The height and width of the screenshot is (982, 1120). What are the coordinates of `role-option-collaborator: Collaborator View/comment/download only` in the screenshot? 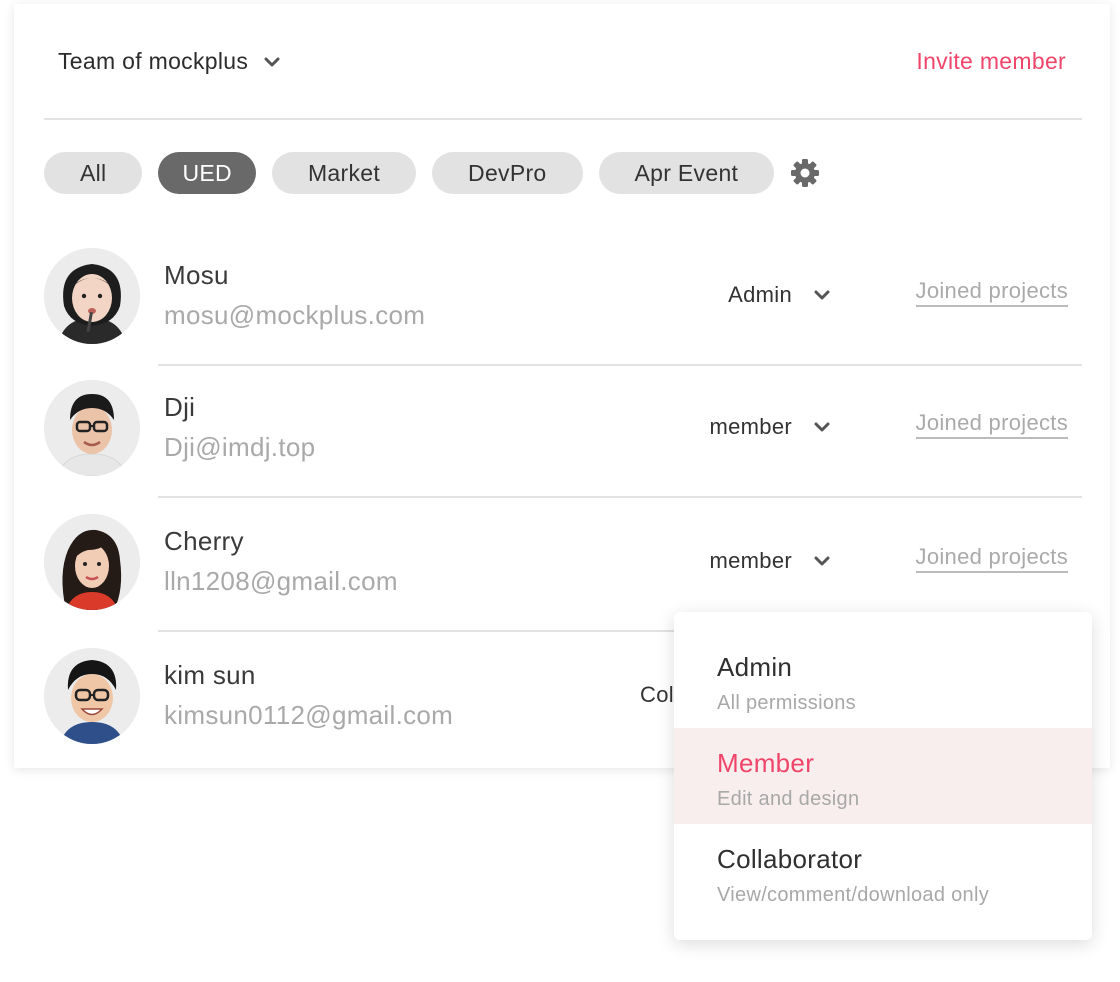 It's located at (883, 872).